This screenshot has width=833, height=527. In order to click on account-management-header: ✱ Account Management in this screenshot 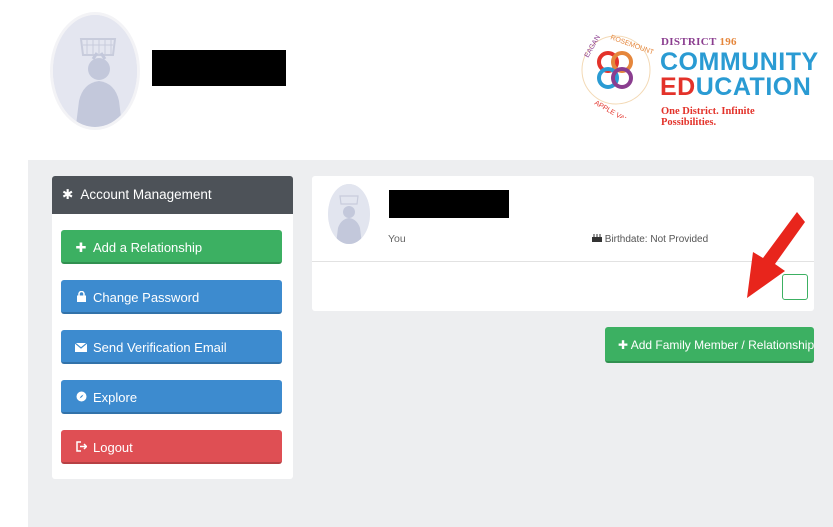, I will do `click(172, 195)`.